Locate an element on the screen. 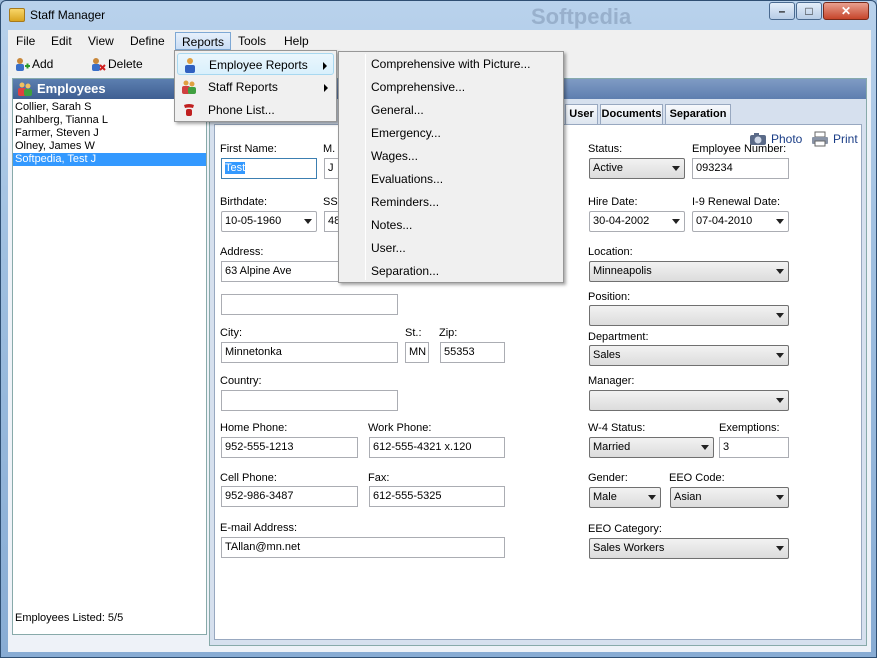  maximize-icon: □ is located at coordinates (809, 11).